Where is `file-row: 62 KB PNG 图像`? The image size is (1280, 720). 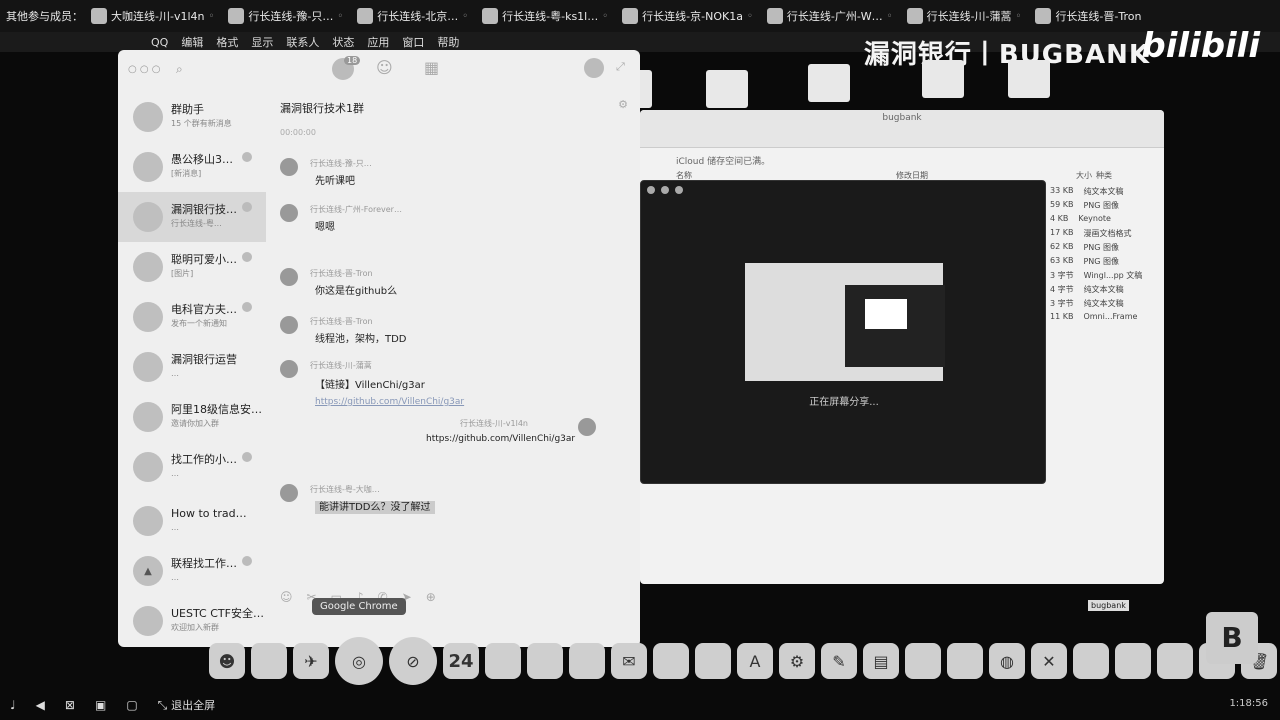 file-row: 62 KB PNG 图像 is located at coordinates (1107, 249).